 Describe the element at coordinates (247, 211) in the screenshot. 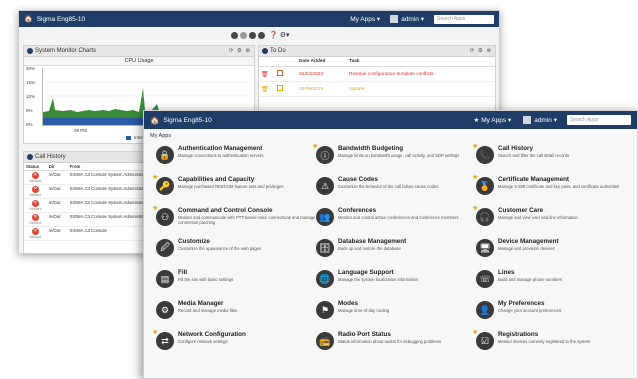

I see `app-name: Command and Control Console` at that location.